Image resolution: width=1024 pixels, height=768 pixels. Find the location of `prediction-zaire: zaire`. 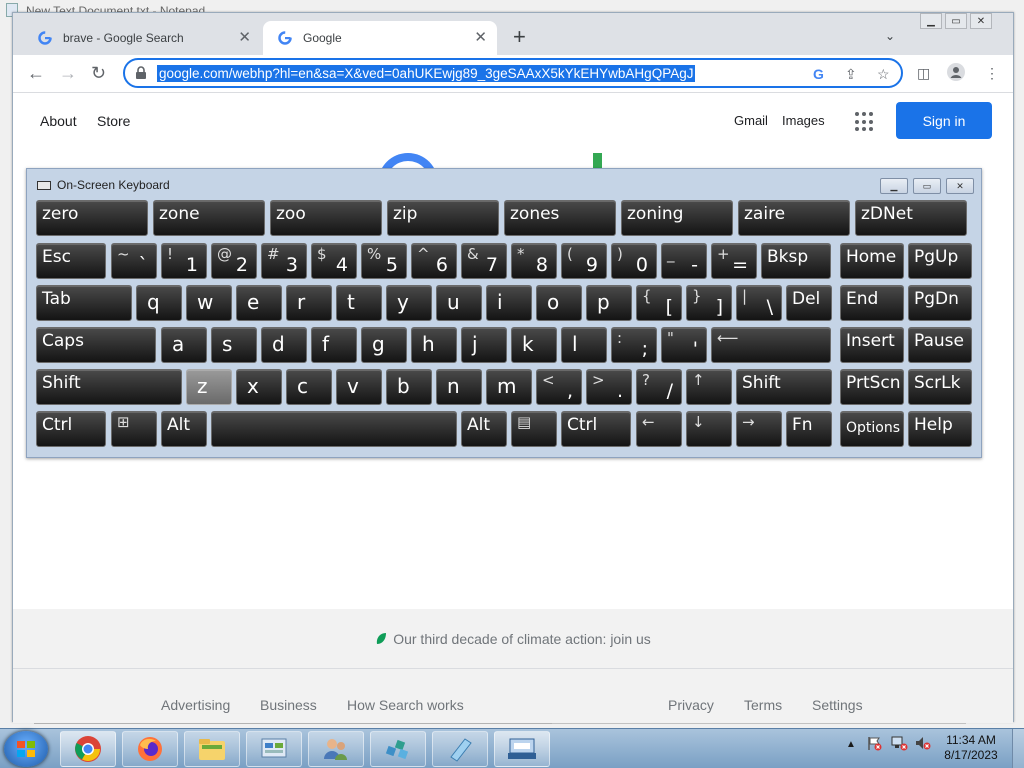

prediction-zaire: zaire is located at coordinates (794, 218).